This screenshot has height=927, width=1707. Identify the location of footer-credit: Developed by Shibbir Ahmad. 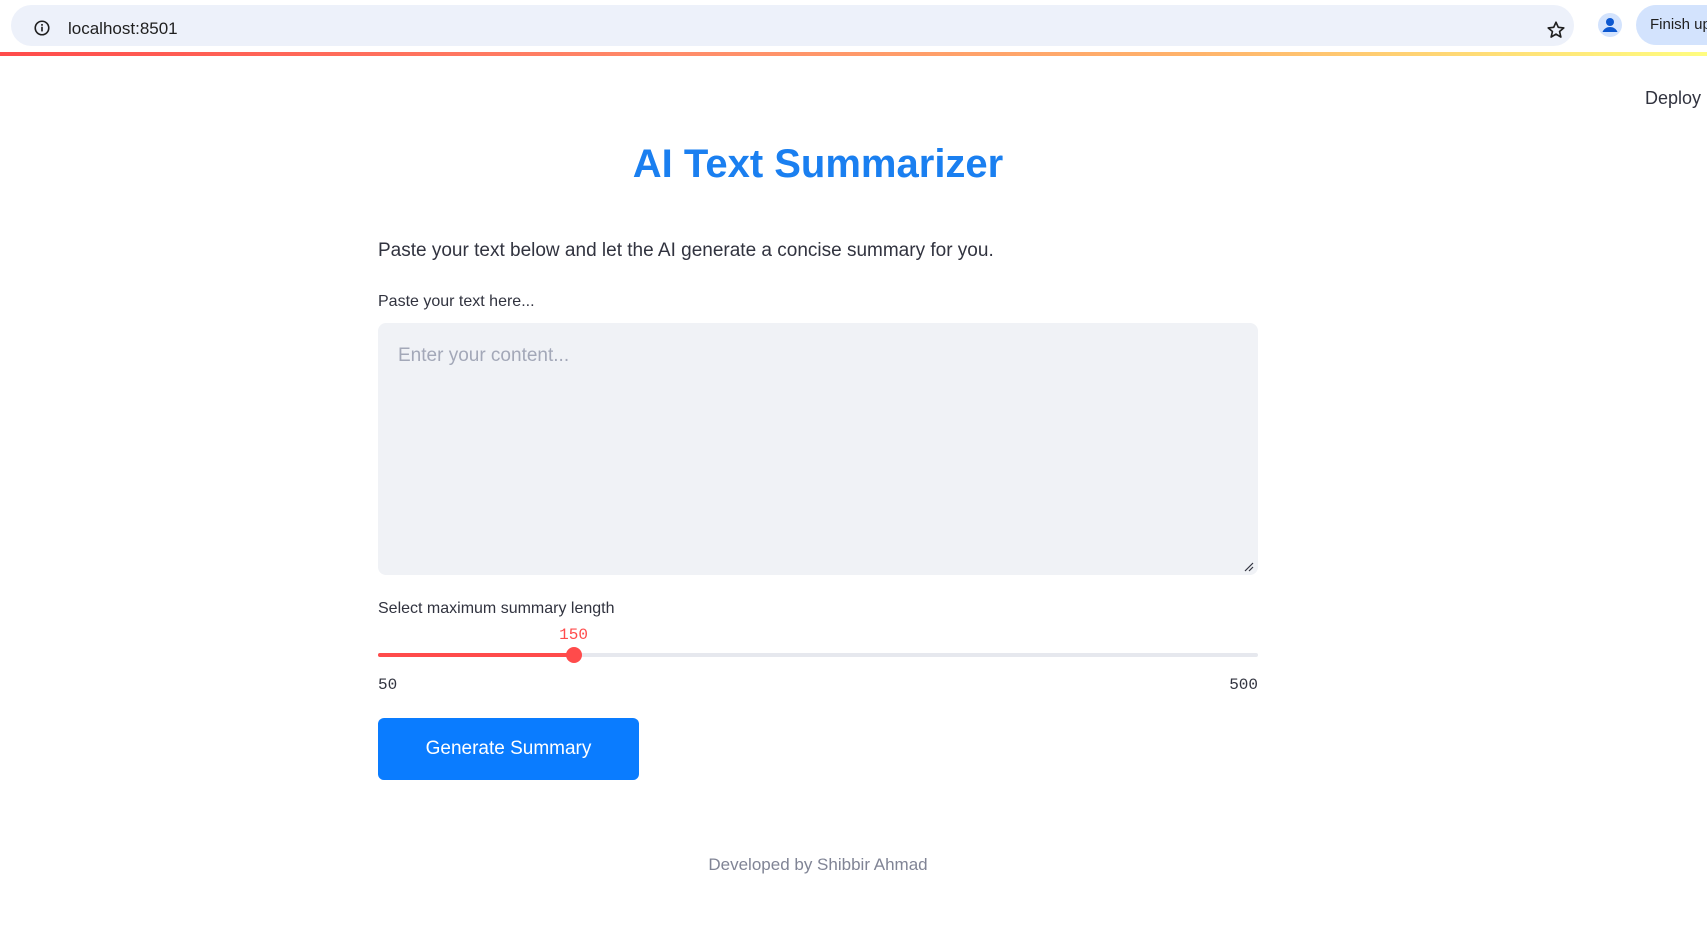
(818, 864).